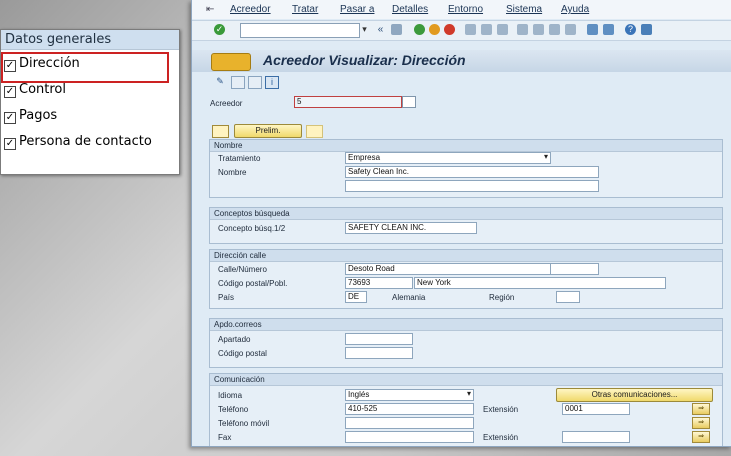  Describe the element at coordinates (409, 423) in the screenshot. I see `movil-field` at that location.